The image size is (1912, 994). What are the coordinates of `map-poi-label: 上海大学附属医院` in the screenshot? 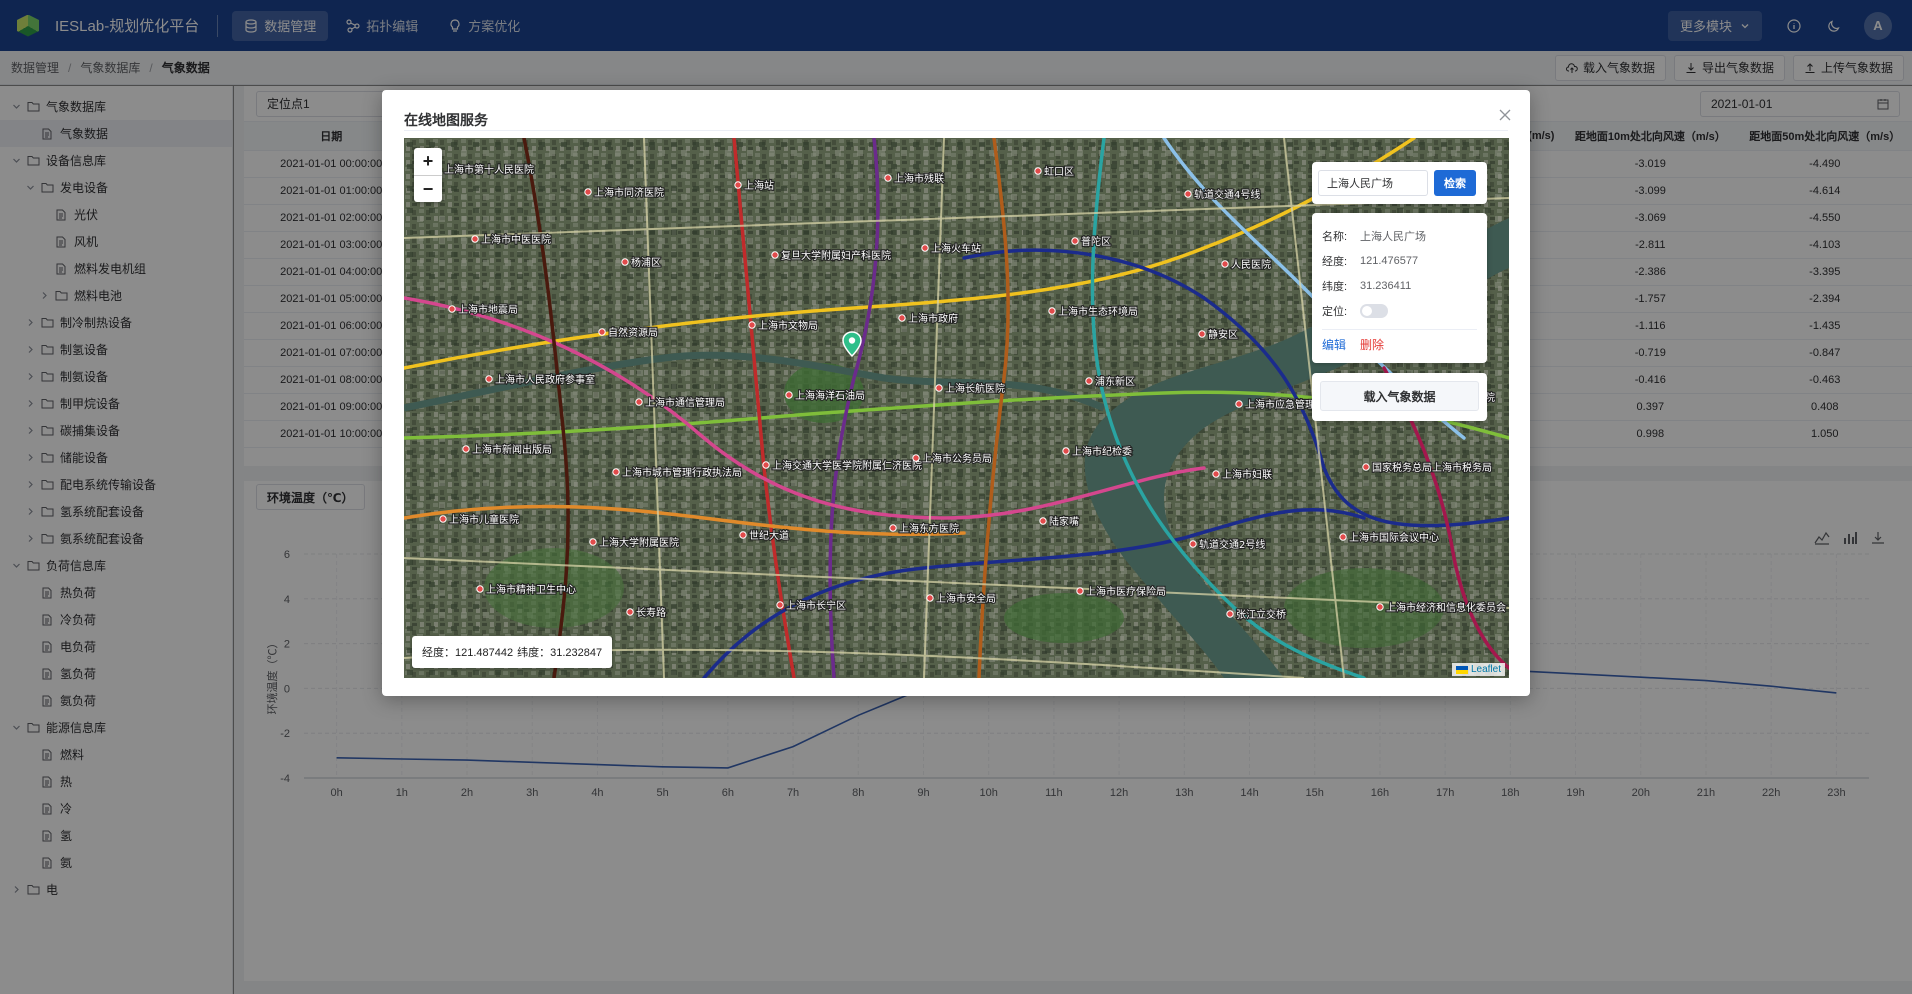 It's located at (639, 542).